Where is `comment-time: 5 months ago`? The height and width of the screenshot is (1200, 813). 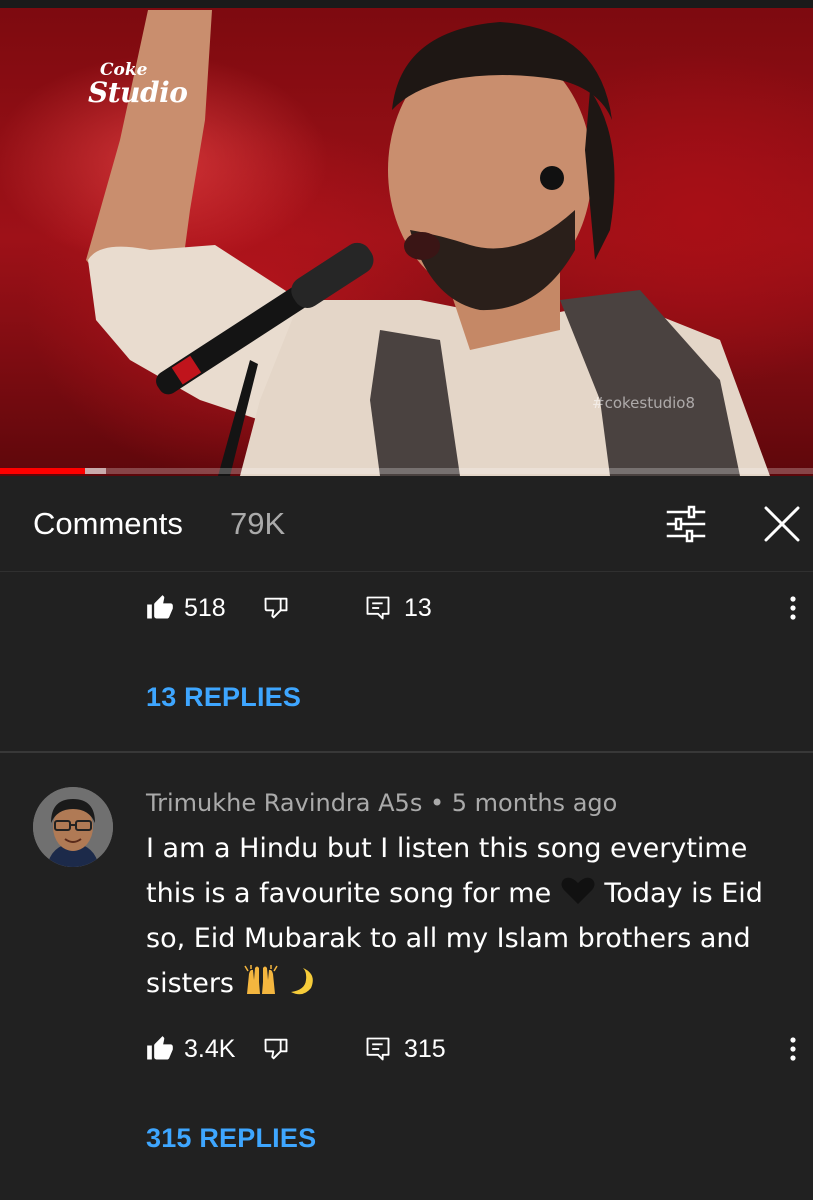 comment-time: 5 months ago is located at coordinates (534, 803).